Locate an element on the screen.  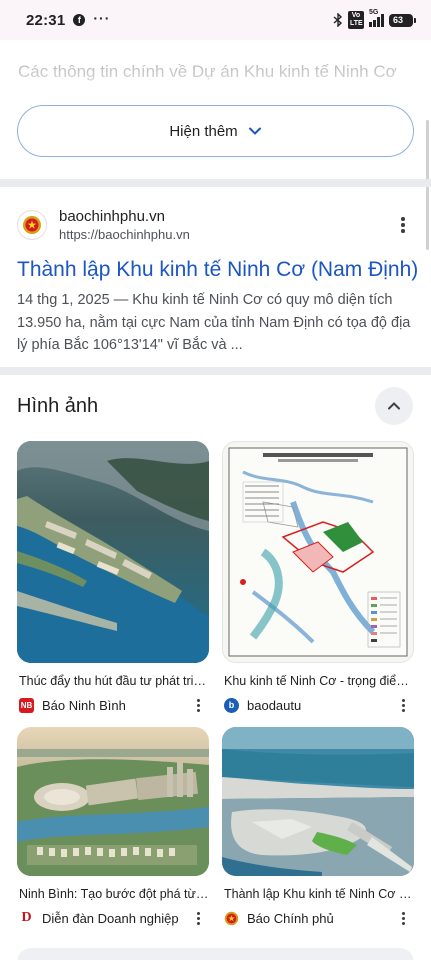
result-site-row: baochinhphu.vn https://baochinhphu.vn is located at coordinates (216, 225).